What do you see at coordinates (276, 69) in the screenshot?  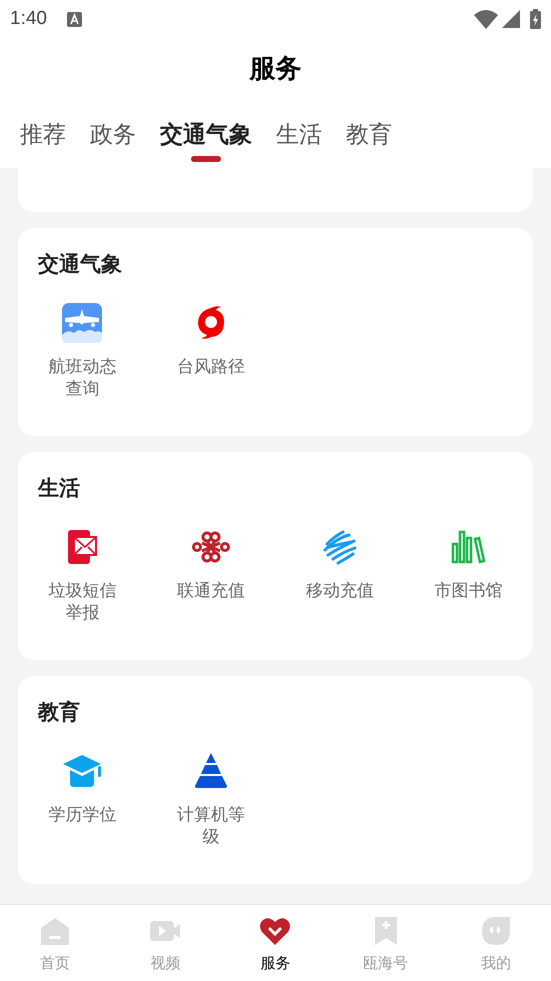 I see `page-title: 服务` at bounding box center [276, 69].